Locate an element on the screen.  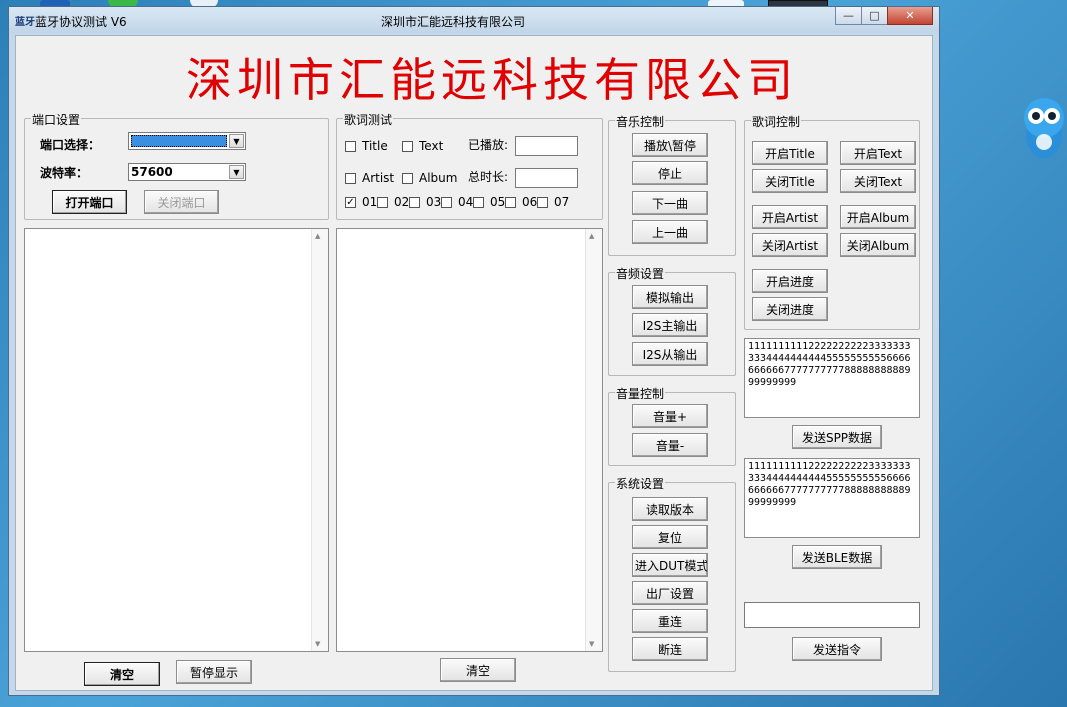
track-02-label: 02 is located at coordinates (402, 202).